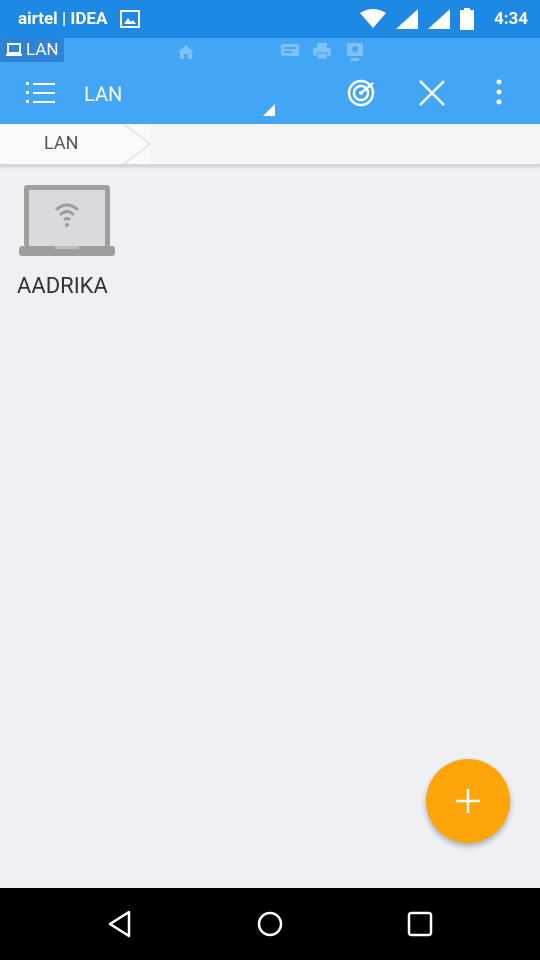  Describe the element at coordinates (270, 19) in the screenshot. I see `status-bar: airtel | IDEA 4:34` at that location.